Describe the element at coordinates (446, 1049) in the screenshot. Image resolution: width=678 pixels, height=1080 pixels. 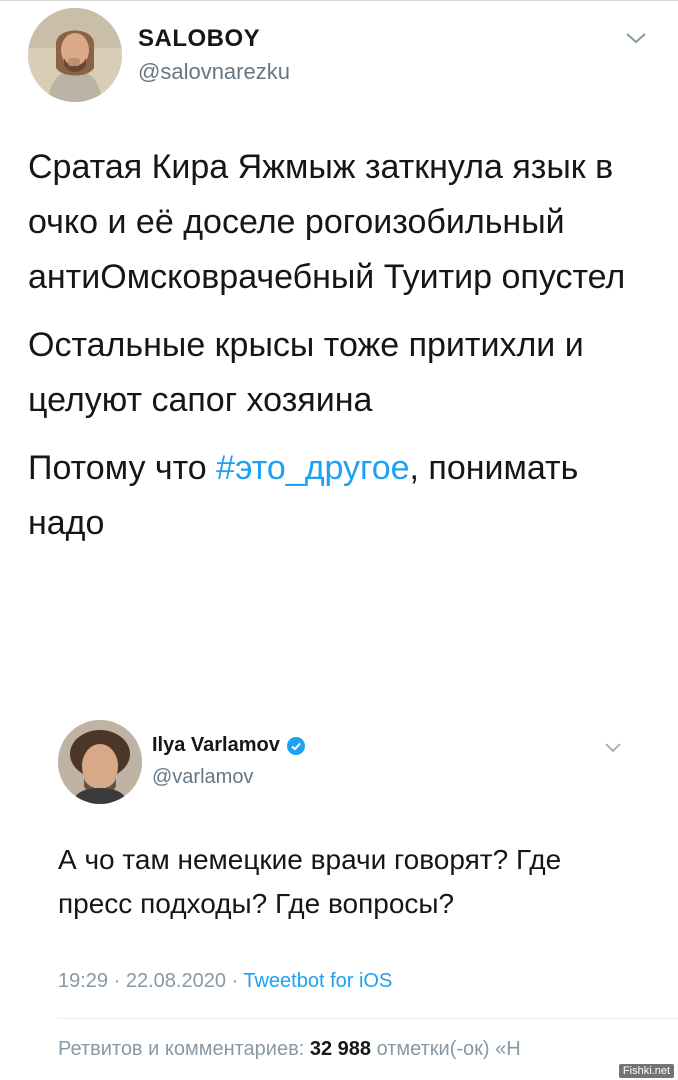
I see `stats-label: отметки(-ок) «Н` at that location.